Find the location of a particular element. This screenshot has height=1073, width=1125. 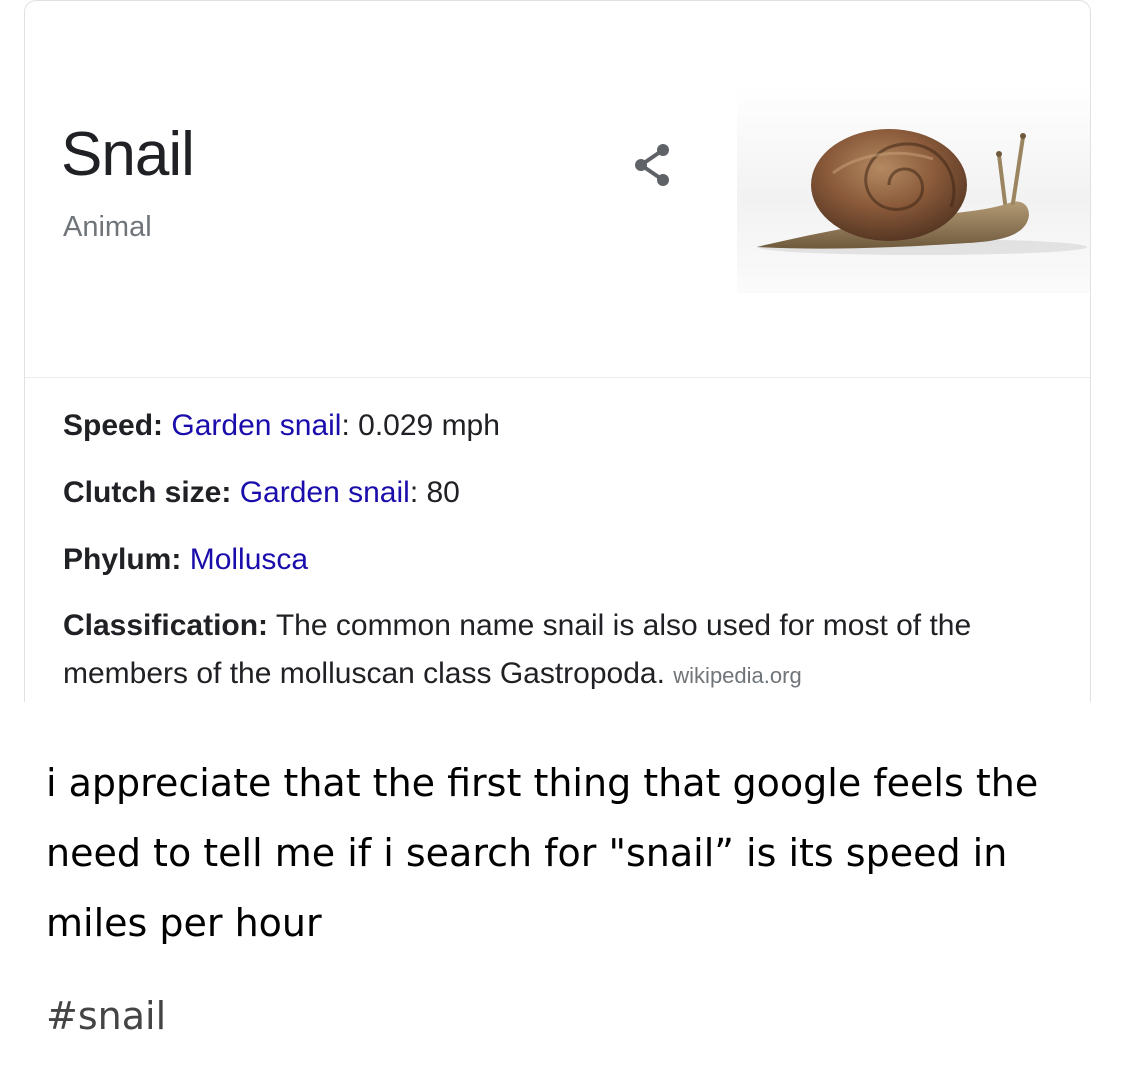

share-button is located at coordinates (653, 165).